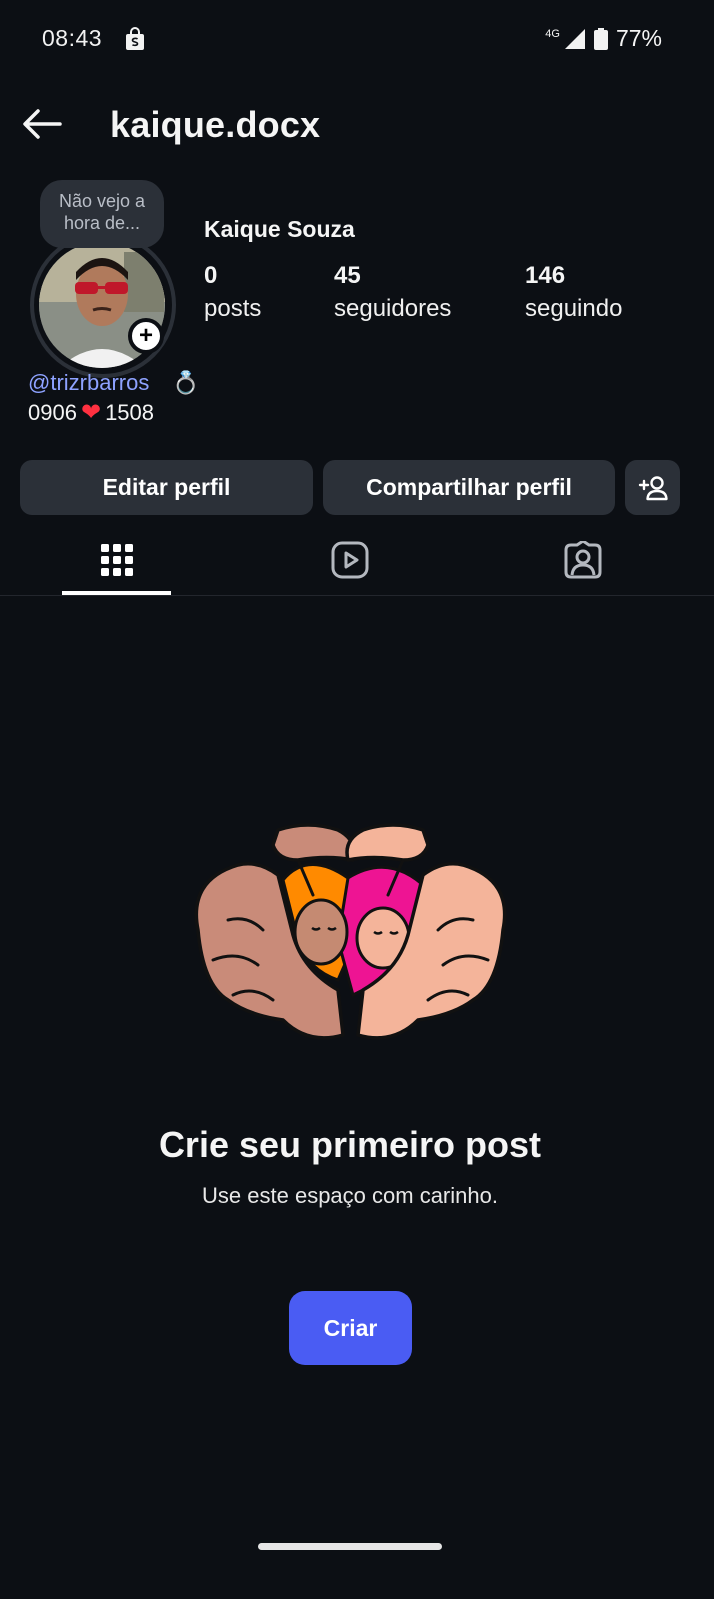 Image resolution: width=714 pixels, height=1599 pixels. I want to click on active-tab-indicator, so click(116, 593).